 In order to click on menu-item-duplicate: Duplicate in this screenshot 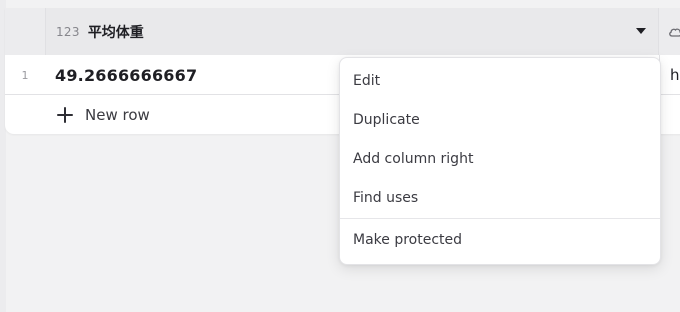, I will do `click(500, 120)`.